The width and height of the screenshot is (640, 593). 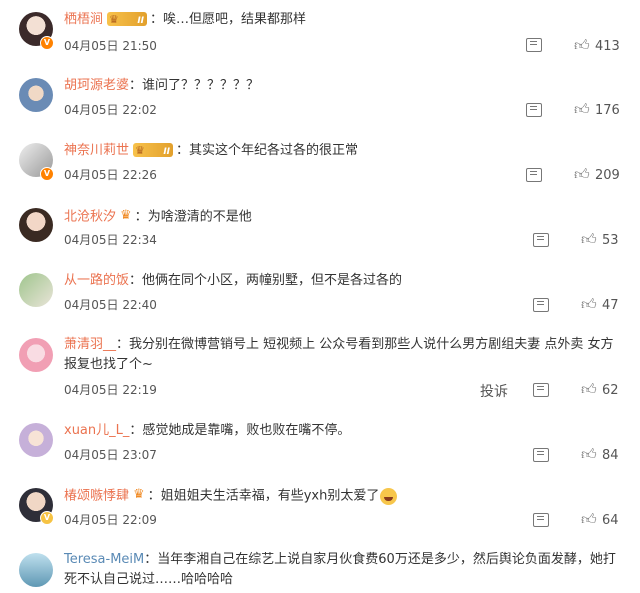 I want to click on like-count: 64, so click(x=610, y=520).